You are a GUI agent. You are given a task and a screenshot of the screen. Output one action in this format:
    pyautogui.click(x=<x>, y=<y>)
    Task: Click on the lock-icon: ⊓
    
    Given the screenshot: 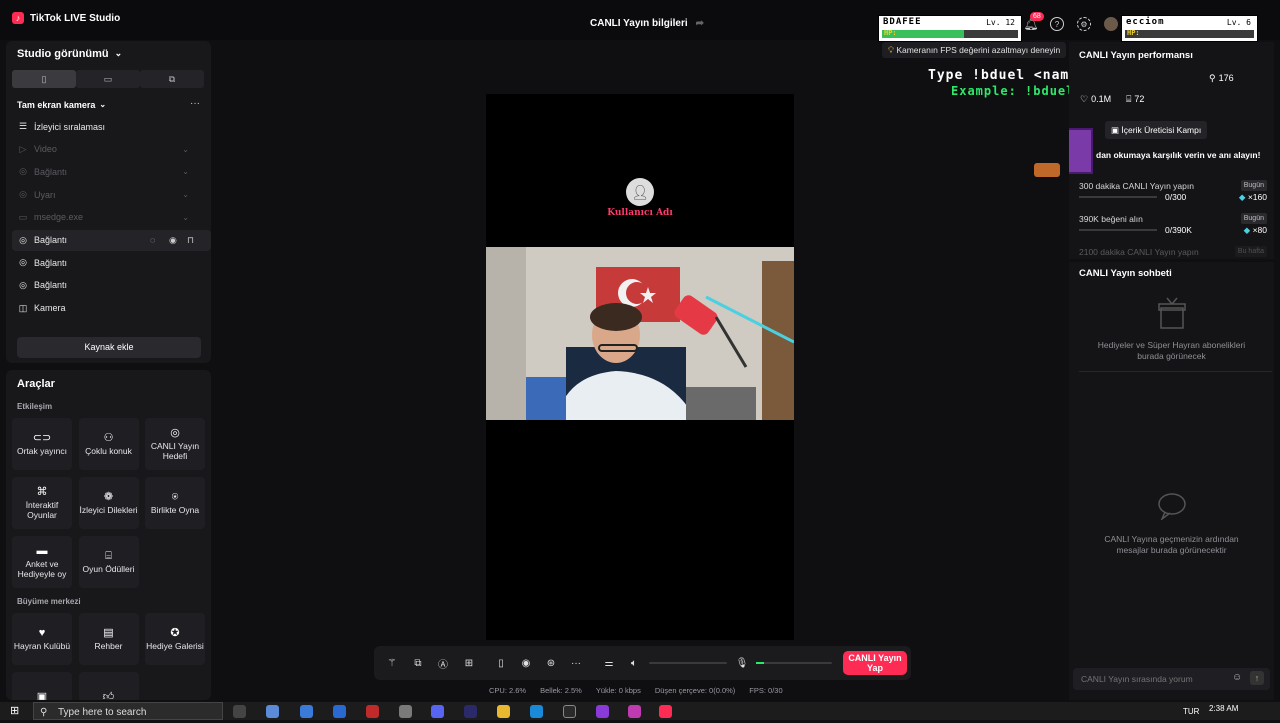 What is the action you would take?
    pyautogui.click(x=190, y=240)
    